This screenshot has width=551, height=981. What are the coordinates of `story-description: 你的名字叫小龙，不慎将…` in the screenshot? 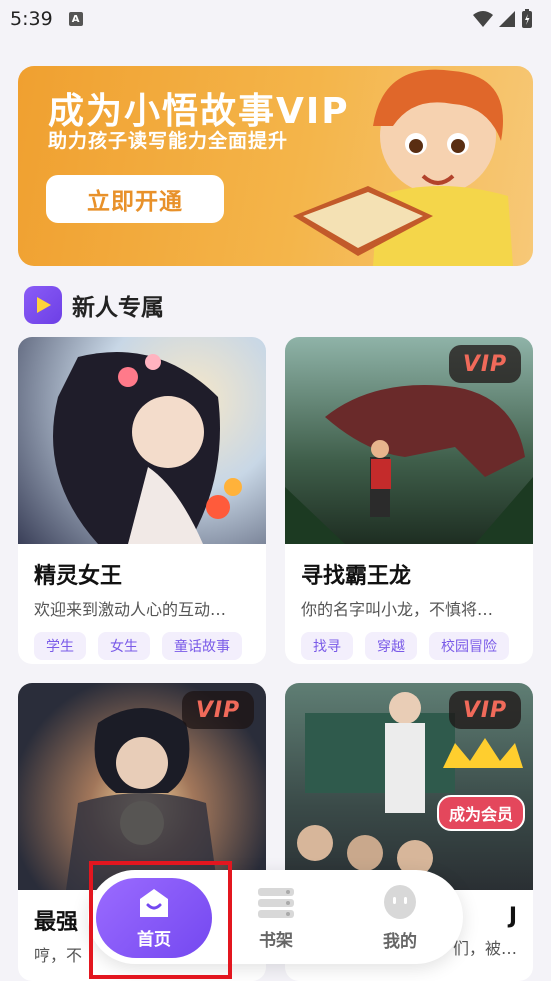 It's located at (397, 609).